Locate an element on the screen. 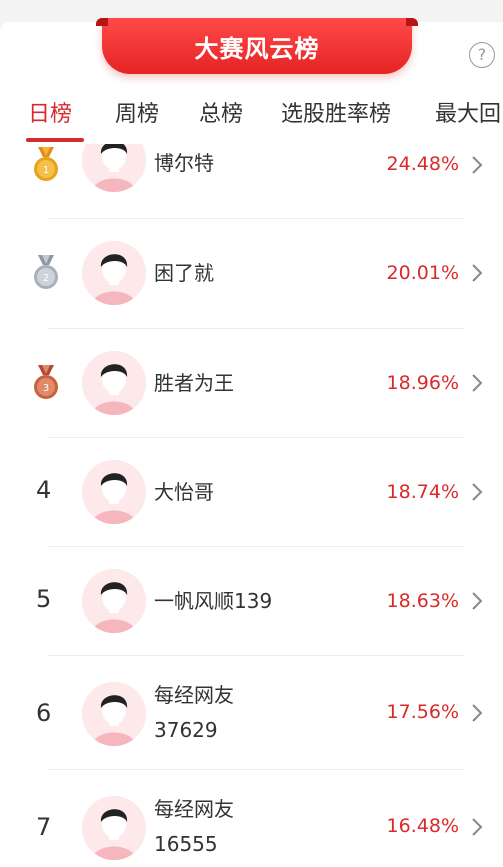 The height and width of the screenshot is (867, 503). return-rate: 20.01% is located at coordinates (422, 273).